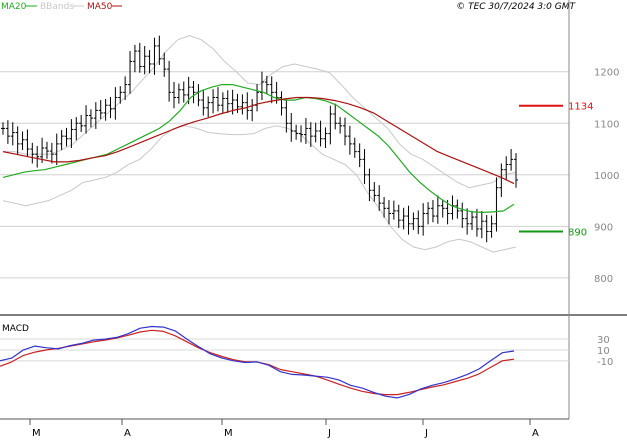  Describe the element at coordinates (57, 7) in the screenshot. I see `legend-bbands-label: BBands` at that location.